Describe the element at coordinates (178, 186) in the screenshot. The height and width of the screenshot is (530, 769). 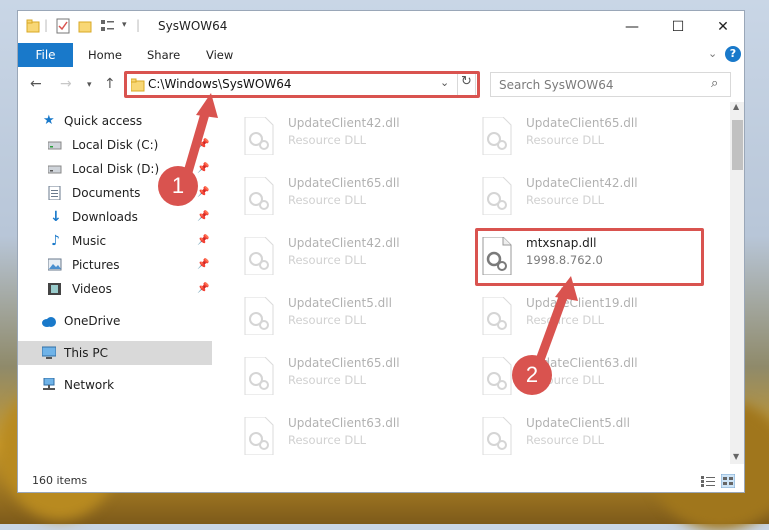
I see `step-1-badge: 1` at that location.